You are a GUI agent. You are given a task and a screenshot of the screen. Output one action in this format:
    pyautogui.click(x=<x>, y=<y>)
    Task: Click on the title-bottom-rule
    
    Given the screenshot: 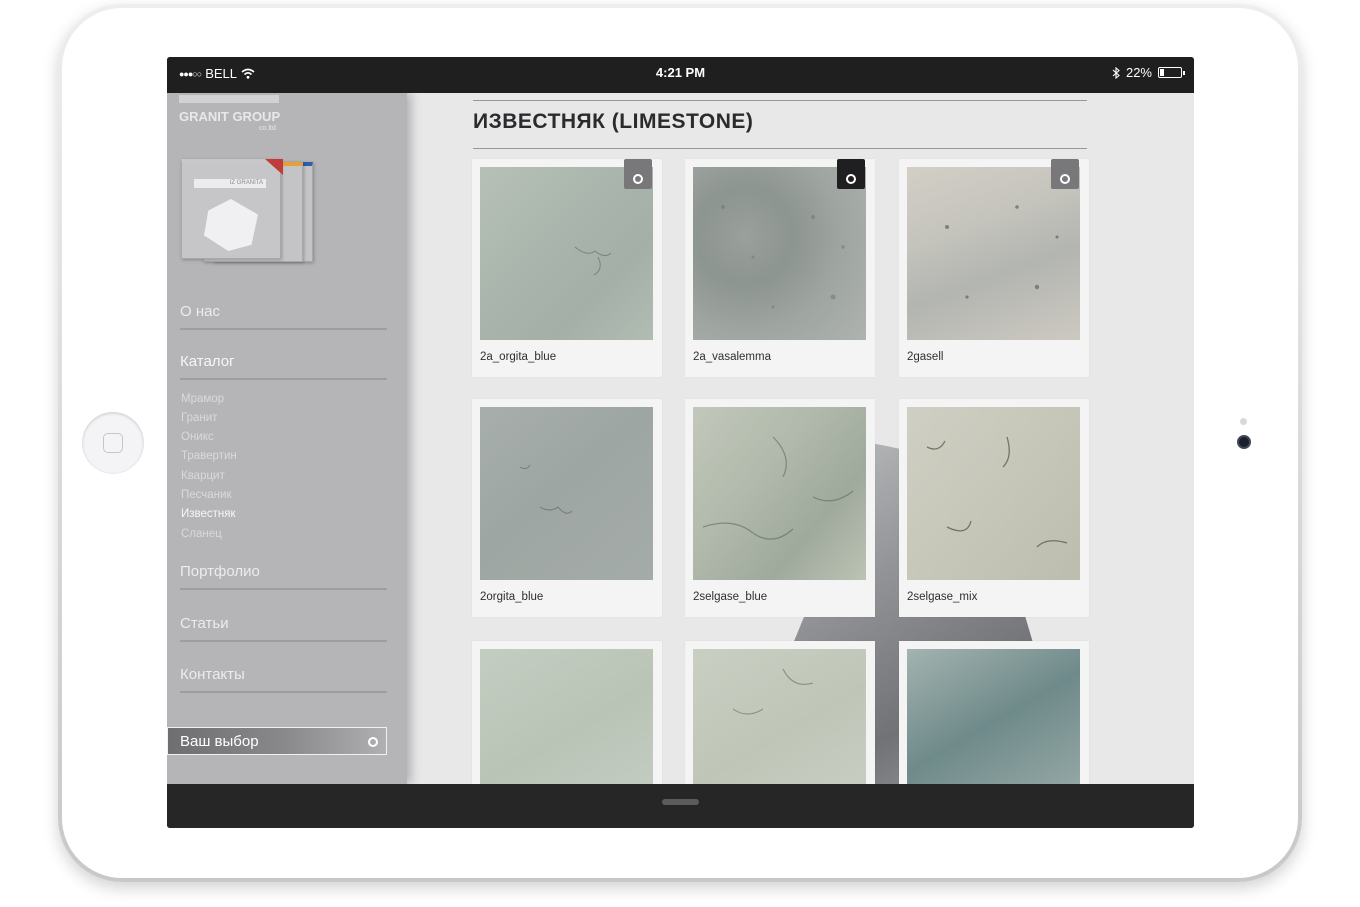 What is the action you would take?
    pyautogui.click(x=780, y=148)
    